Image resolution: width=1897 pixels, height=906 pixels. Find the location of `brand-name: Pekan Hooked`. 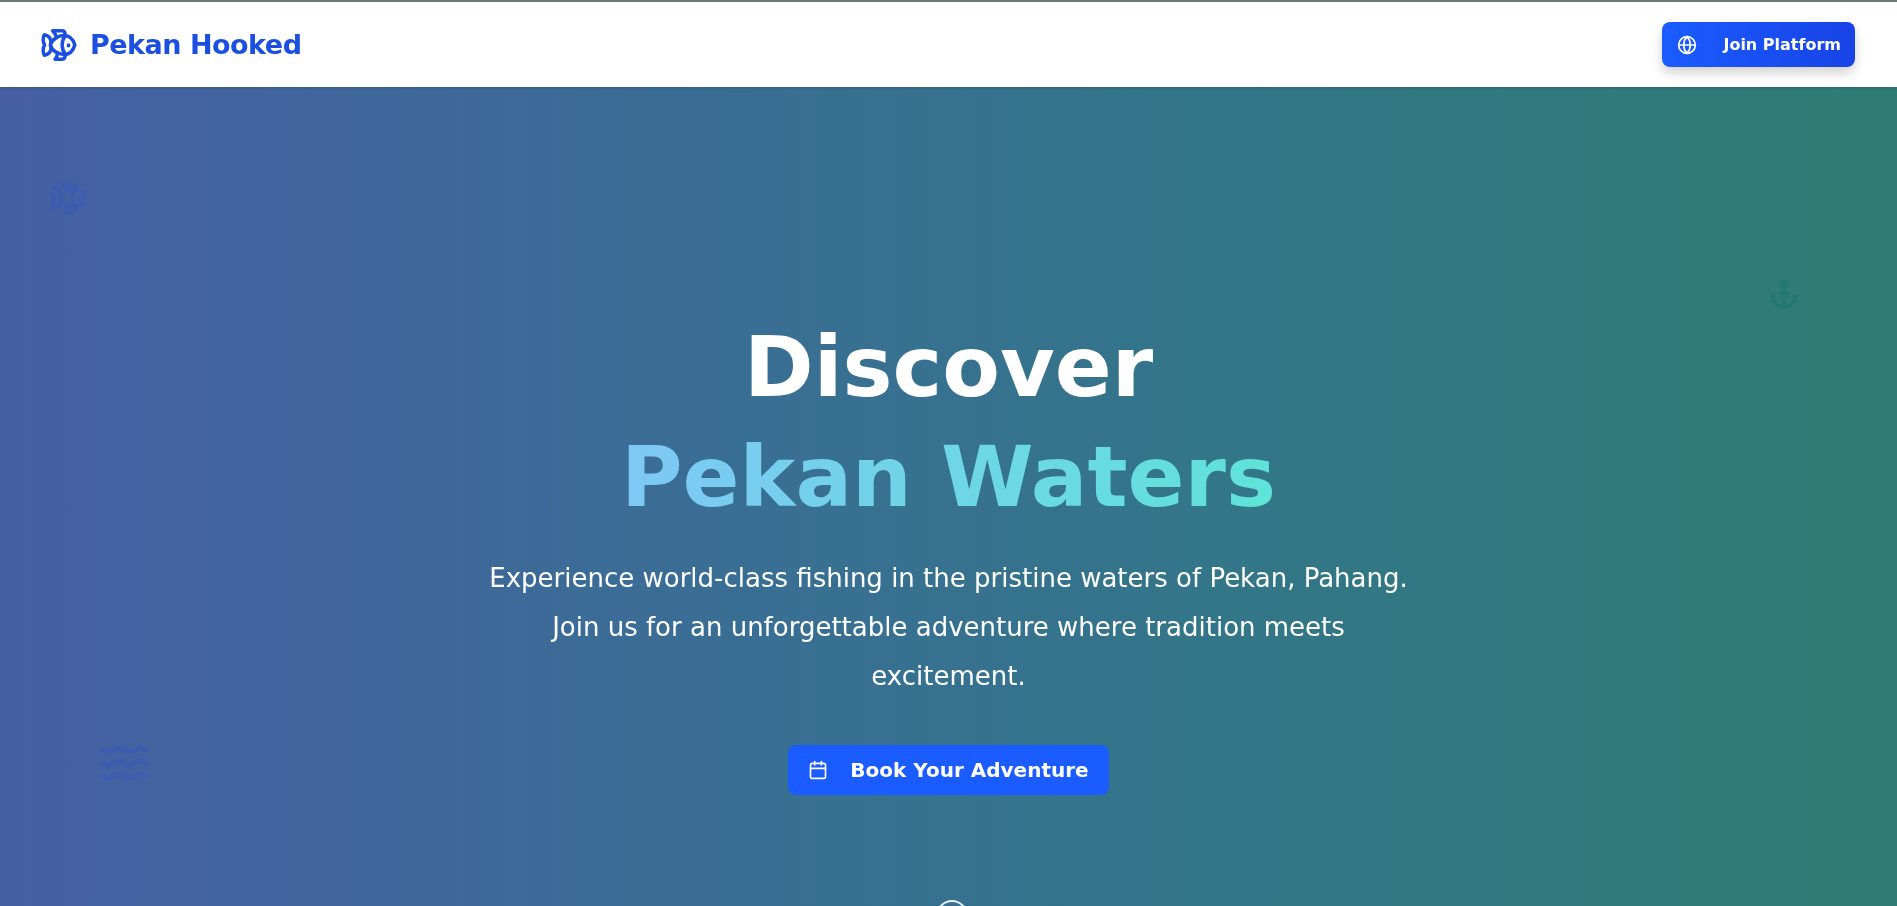

brand-name: Pekan Hooked is located at coordinates (196, 44).